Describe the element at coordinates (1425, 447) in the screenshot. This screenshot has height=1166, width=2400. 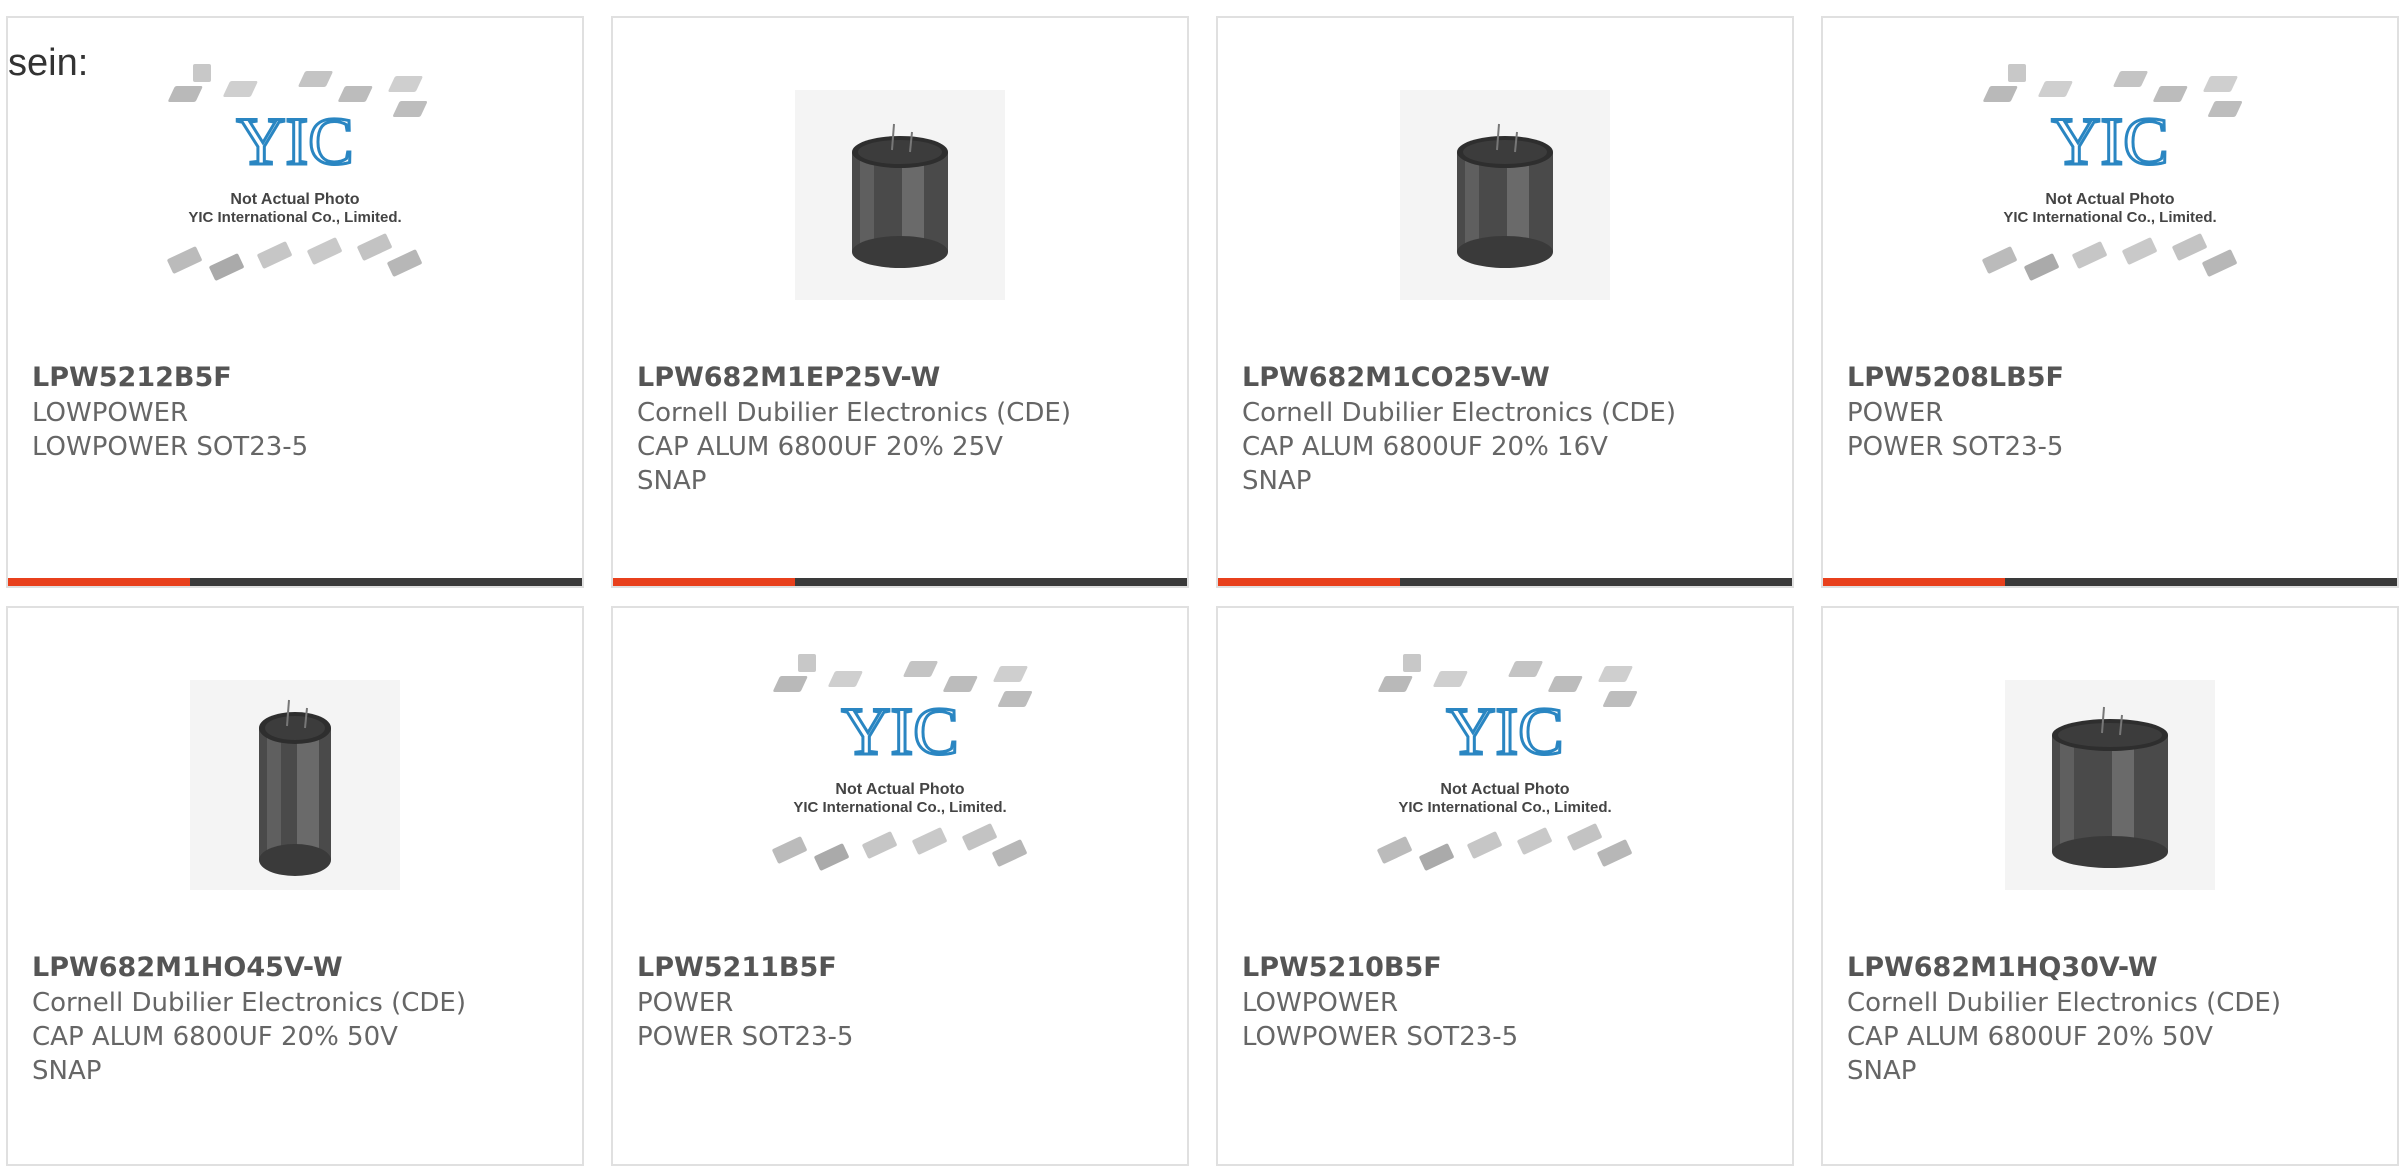
I see `product-description: CAP ALUM 6800UF 20% 16V` at that location.